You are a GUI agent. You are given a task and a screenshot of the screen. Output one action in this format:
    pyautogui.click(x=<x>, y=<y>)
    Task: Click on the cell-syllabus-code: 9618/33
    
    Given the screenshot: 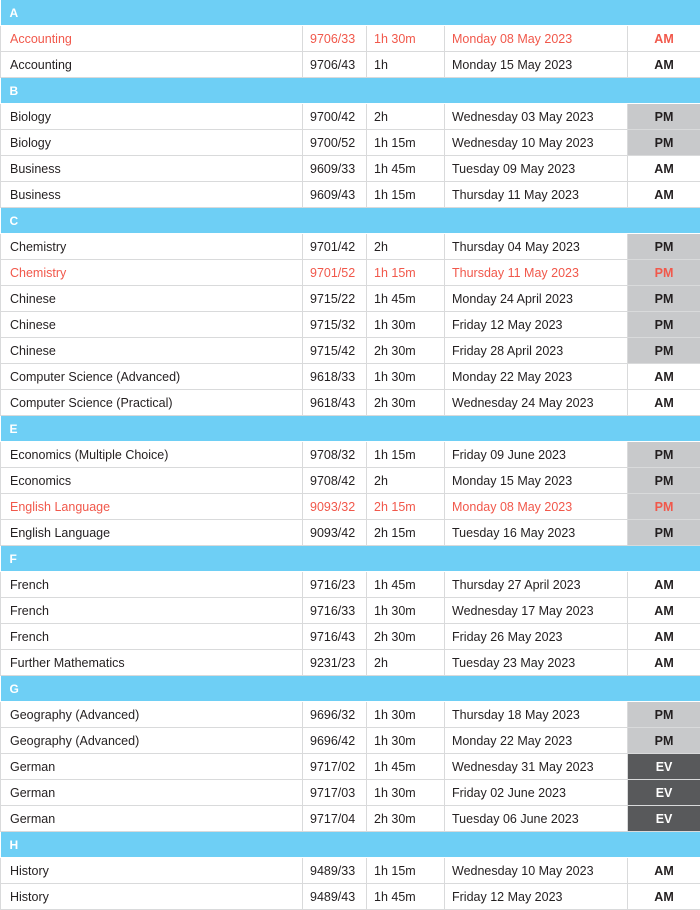 What is the action you would take?
    pyautogui.click(x=335, y=377)
    